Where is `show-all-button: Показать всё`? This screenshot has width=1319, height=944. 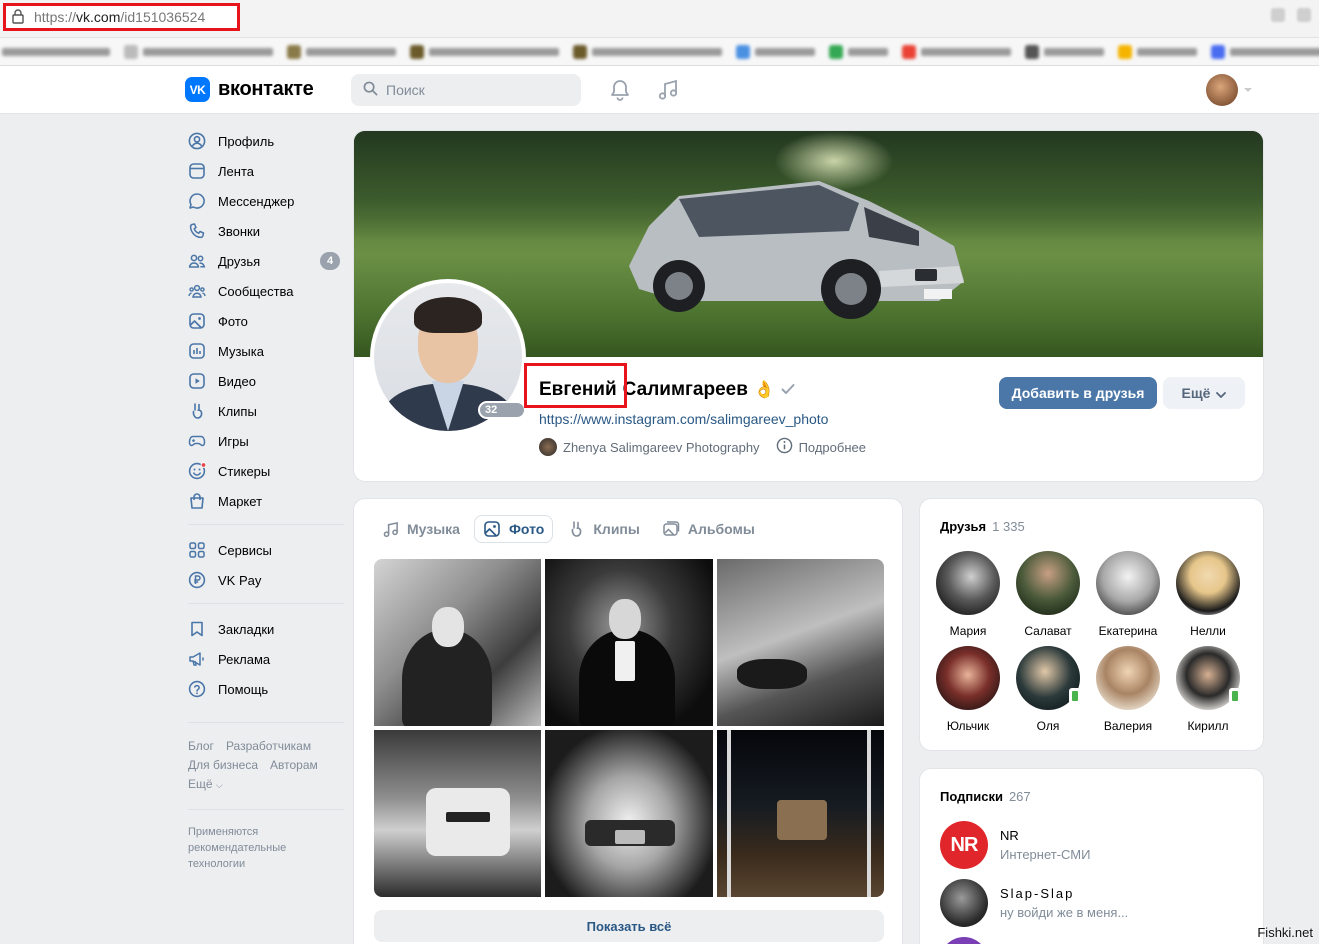 show-all-button: Показать всё is located at coordinates (629, 926).